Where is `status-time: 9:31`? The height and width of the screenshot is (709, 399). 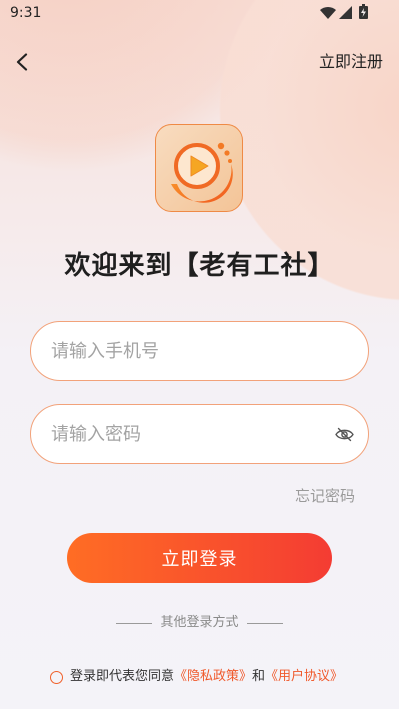
status-time: 9:31 is located at coordinates (26, 13).